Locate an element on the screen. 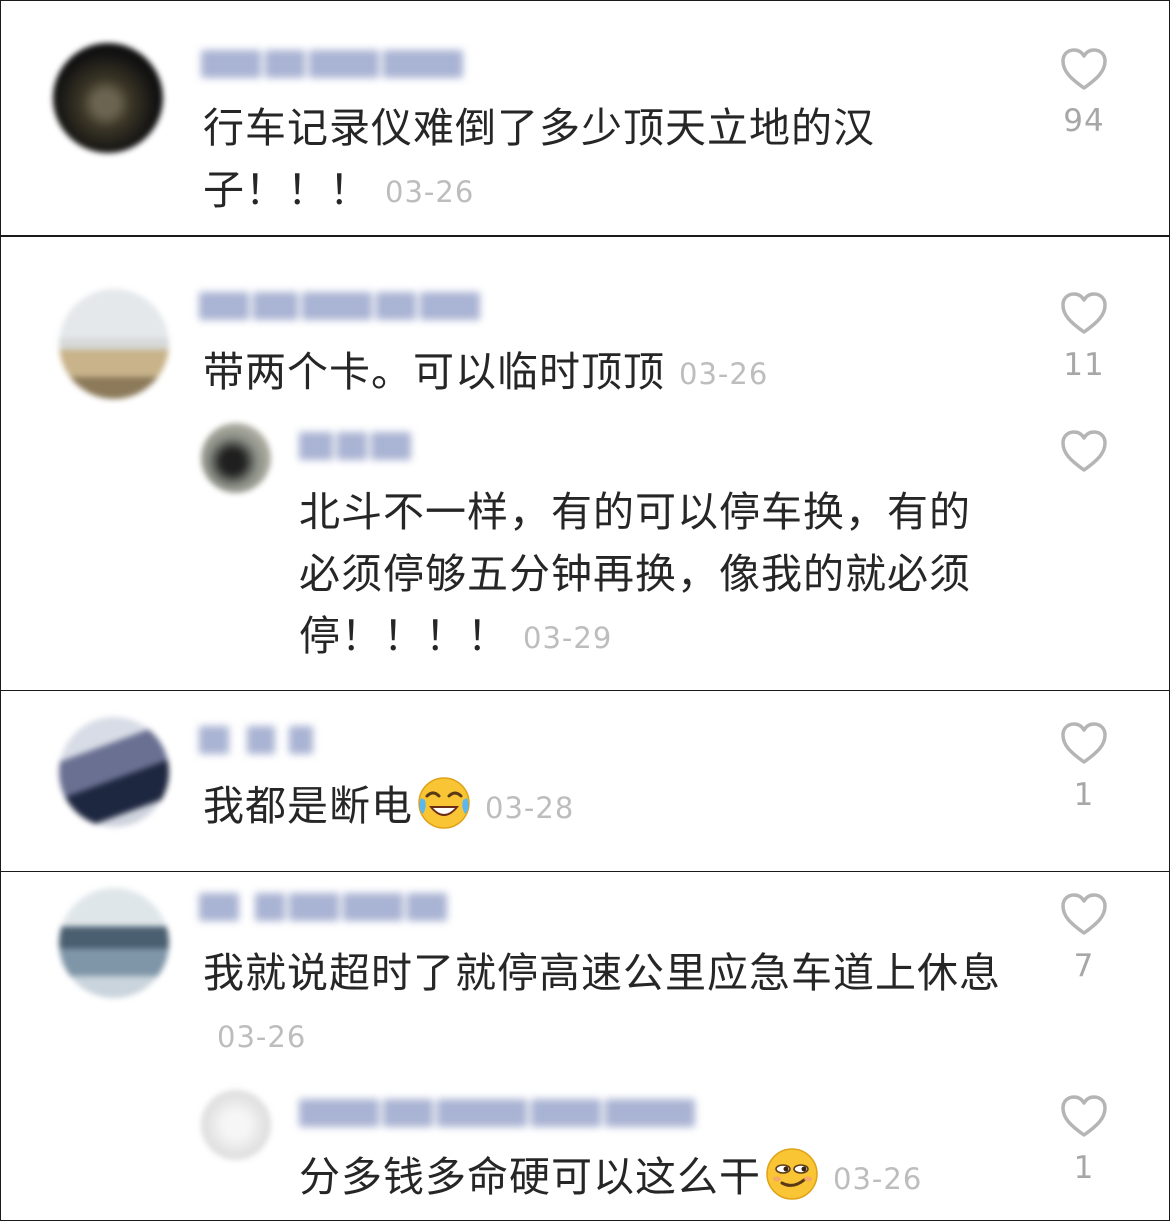  comment-text-block: 行车记录仪难倒了多少顶天立地的汉子！！！ 03-26 is located at coordinates (593, 160).